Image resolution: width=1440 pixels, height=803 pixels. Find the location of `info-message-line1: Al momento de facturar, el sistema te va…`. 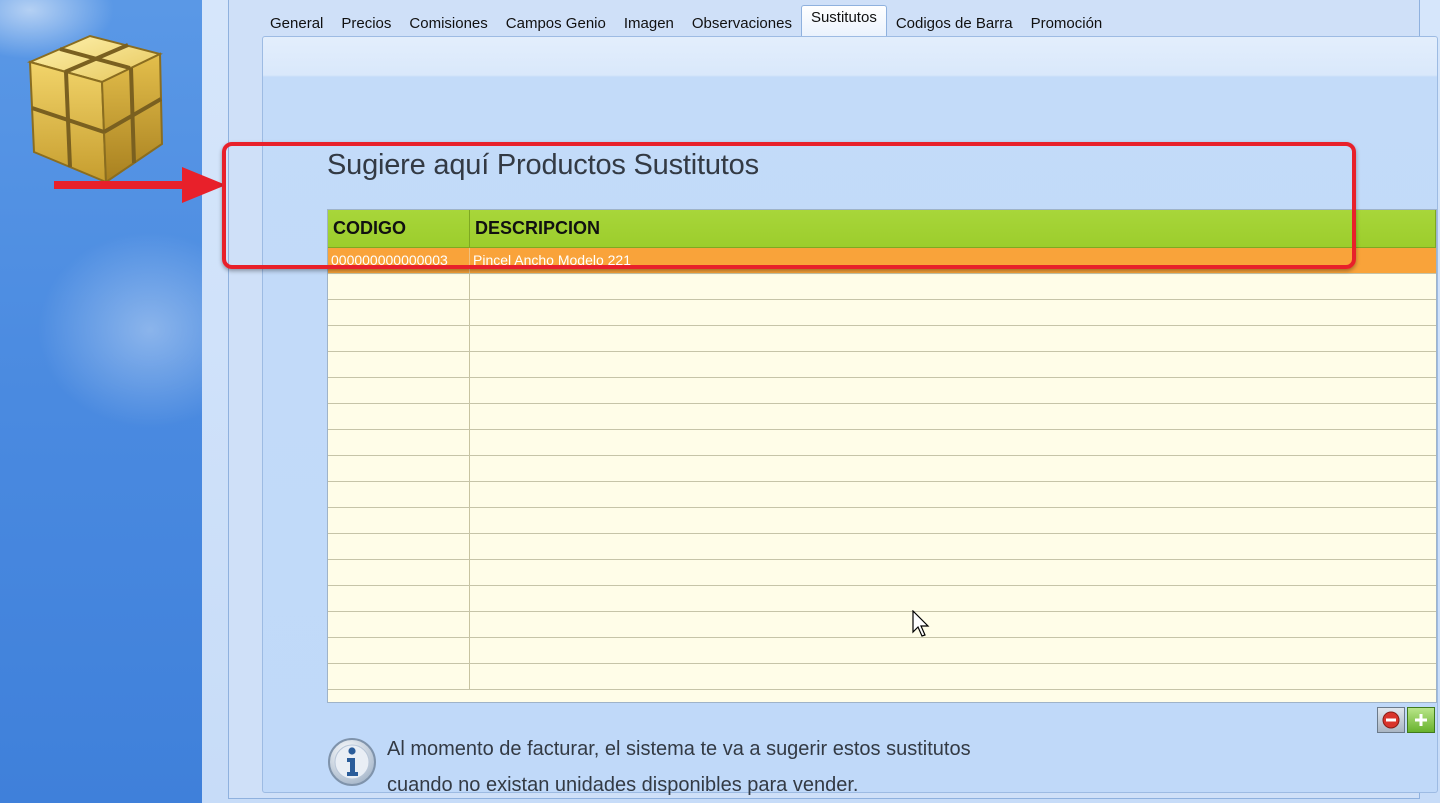

info-message-line1: Al momento de facturar, el sistema te va… is located at coordinates (679, 749).